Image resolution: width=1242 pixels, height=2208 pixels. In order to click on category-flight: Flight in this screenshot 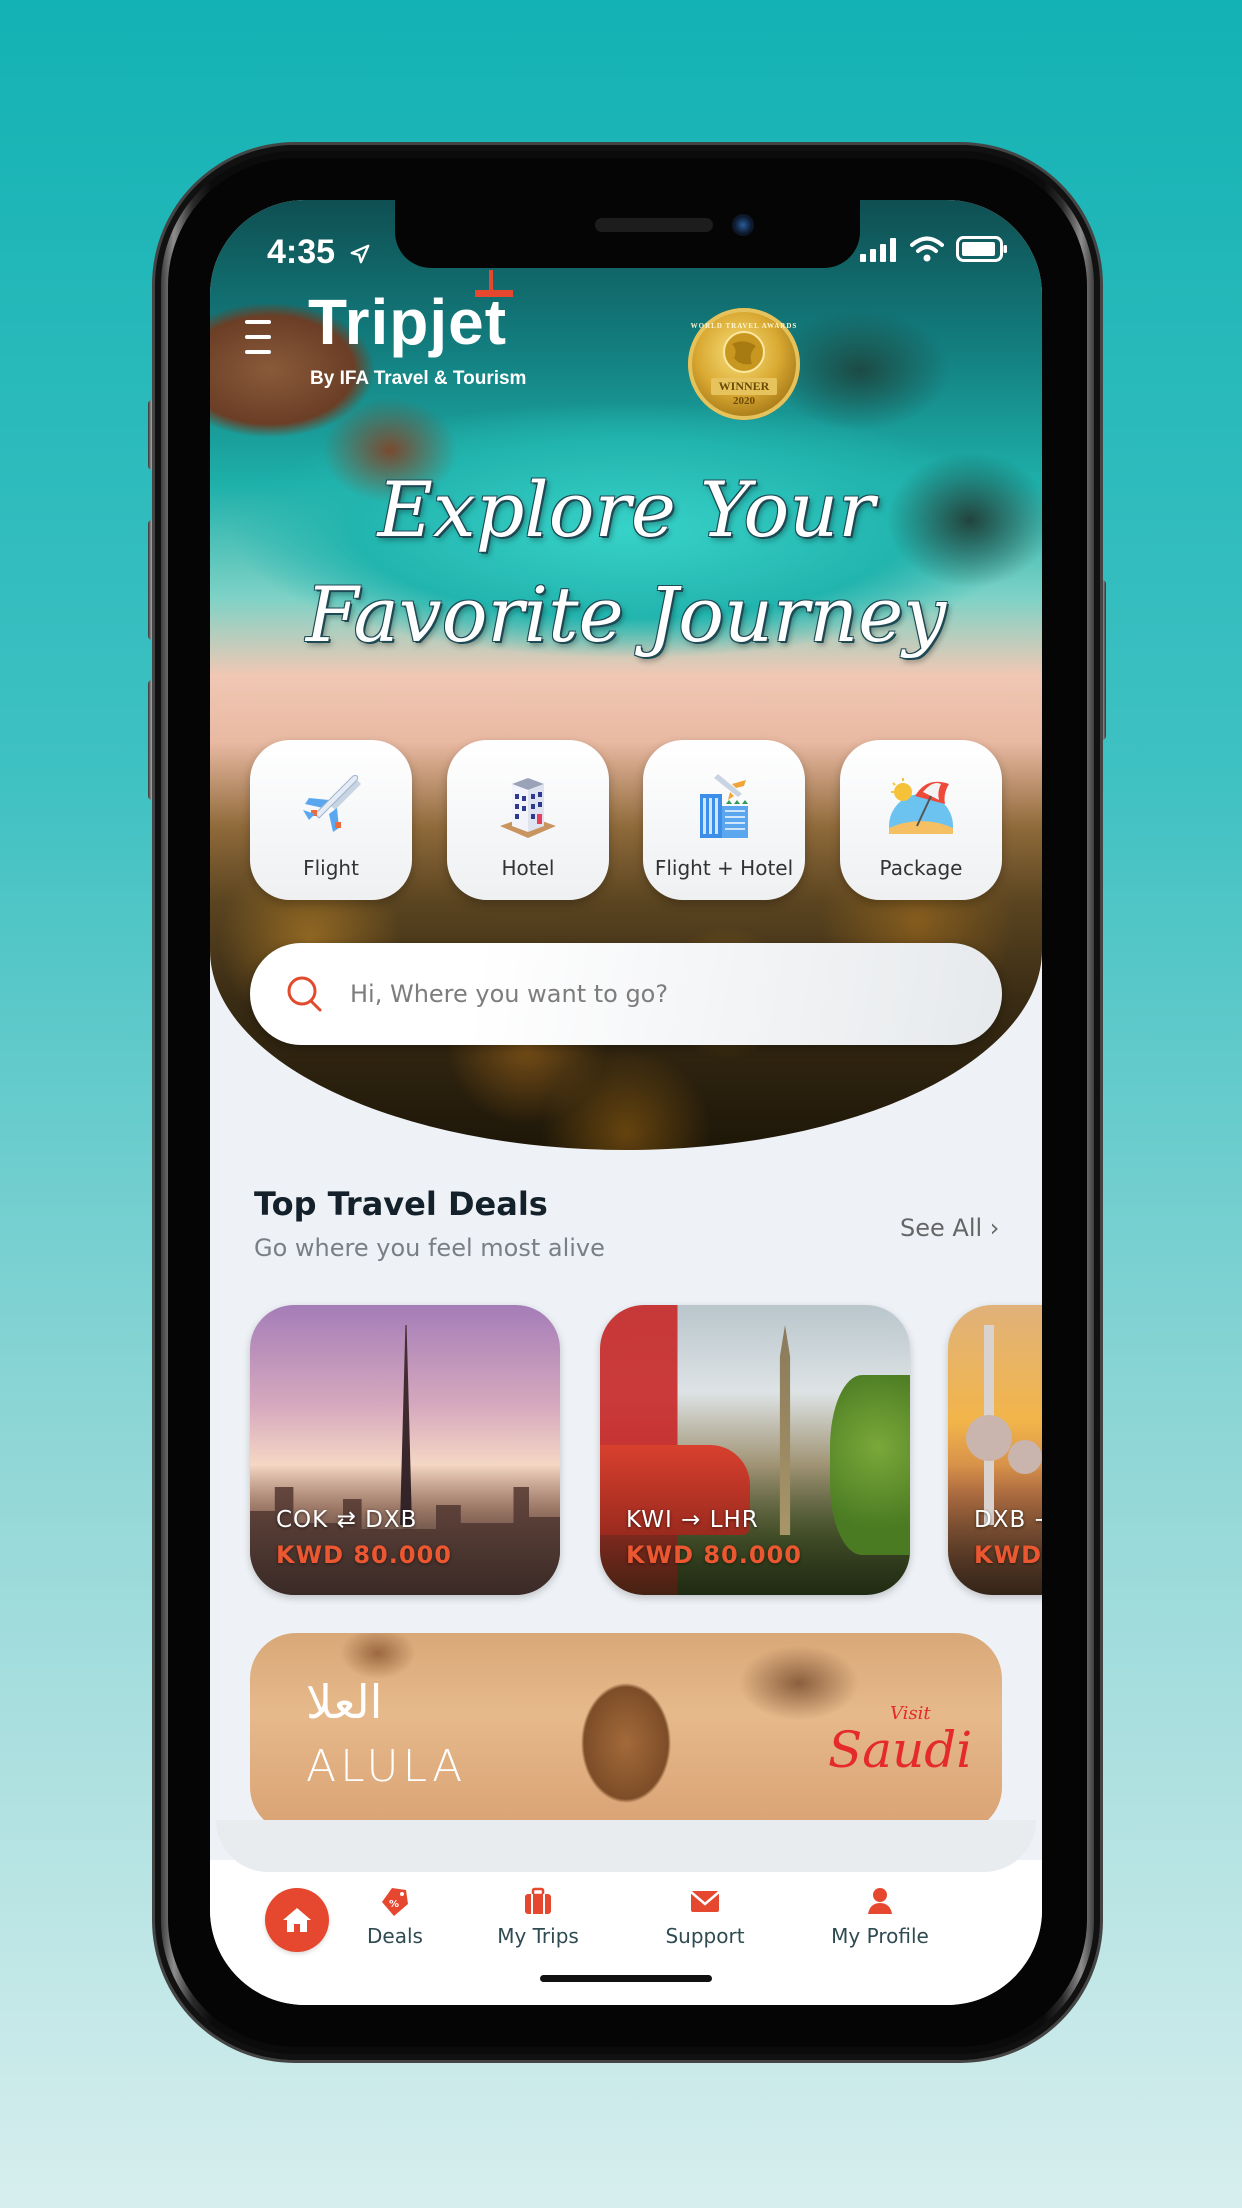, I will do `click(331, 820)`.